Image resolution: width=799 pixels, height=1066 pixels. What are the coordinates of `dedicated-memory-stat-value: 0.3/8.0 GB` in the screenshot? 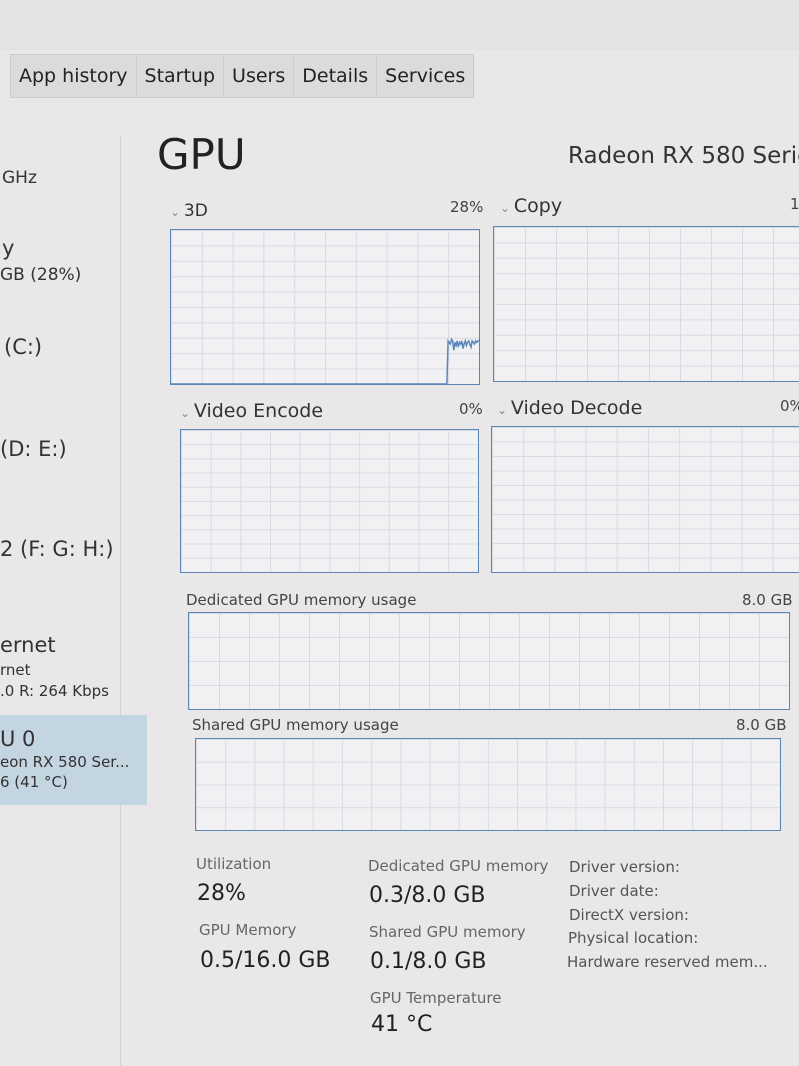 It's located at (427, 895).